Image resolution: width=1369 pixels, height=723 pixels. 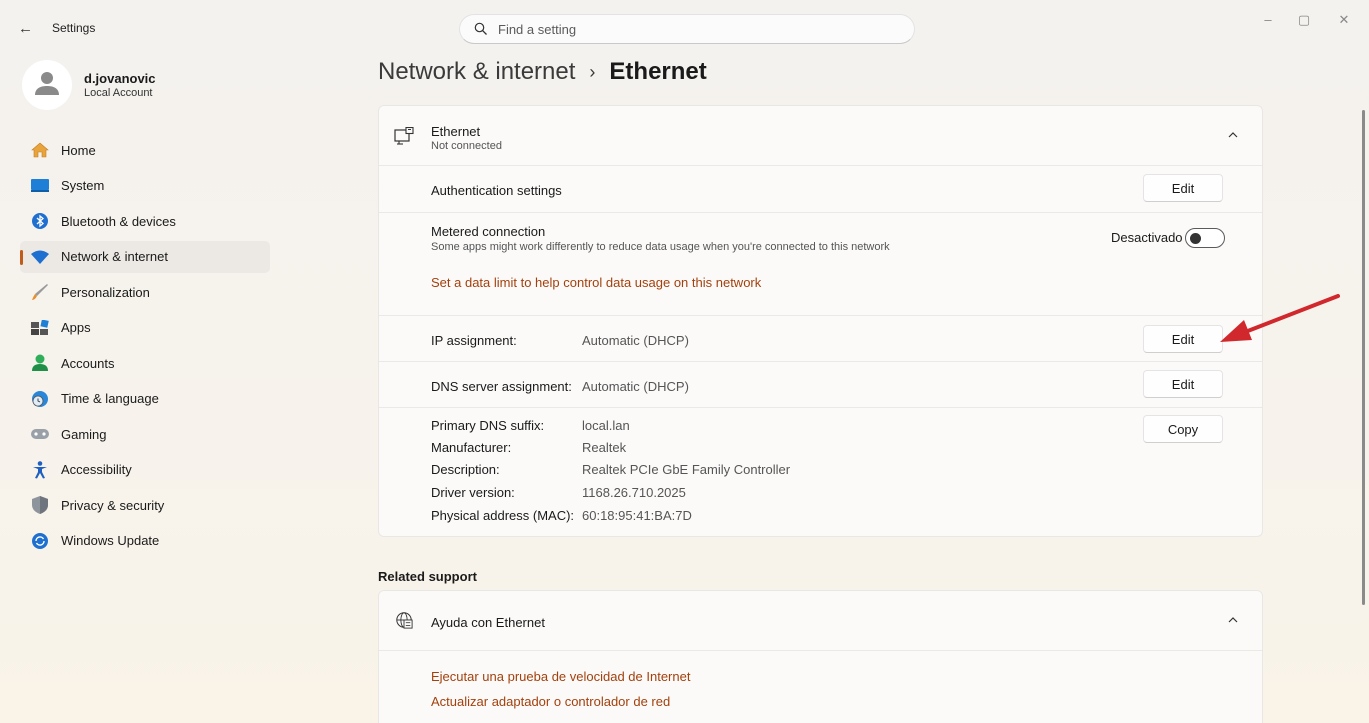 What do you see at coordinates (40, 363) in the screenshot?
I see `accounts-icon` at bounding box center [40, 363].